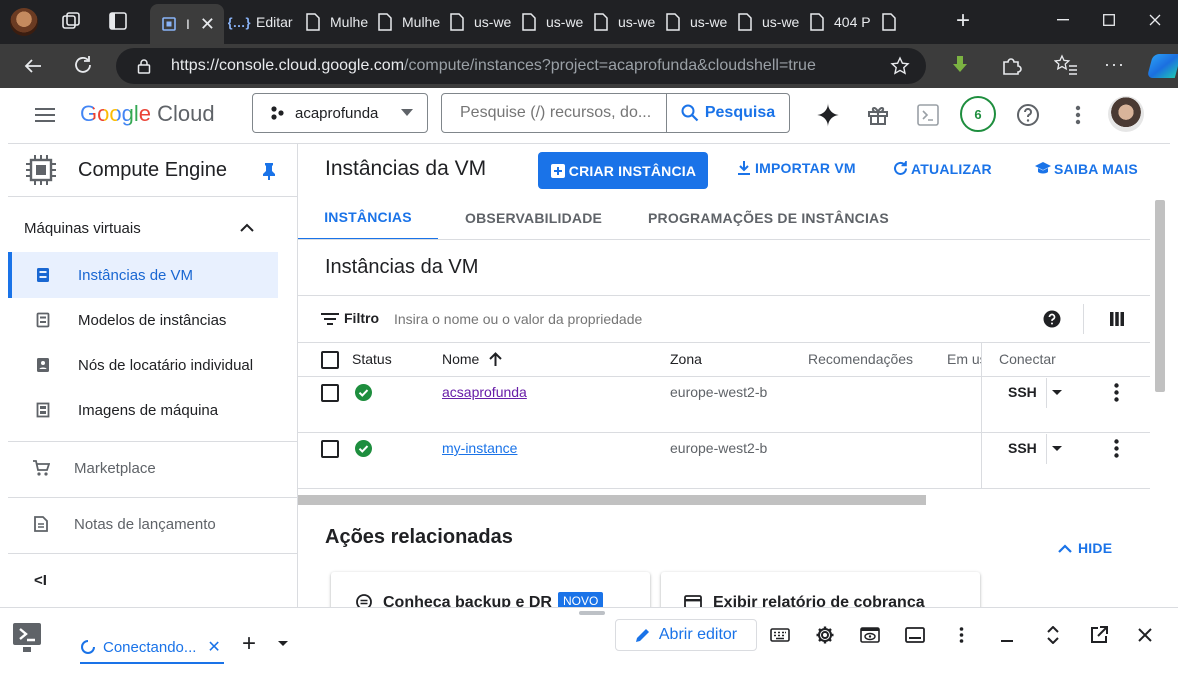 This screenshot has height=686, width=1178. What do you see at coordinates (1085, 548) in the screenshot?
I see `hide-button: HIDE` at bounding box center [1085, 548].